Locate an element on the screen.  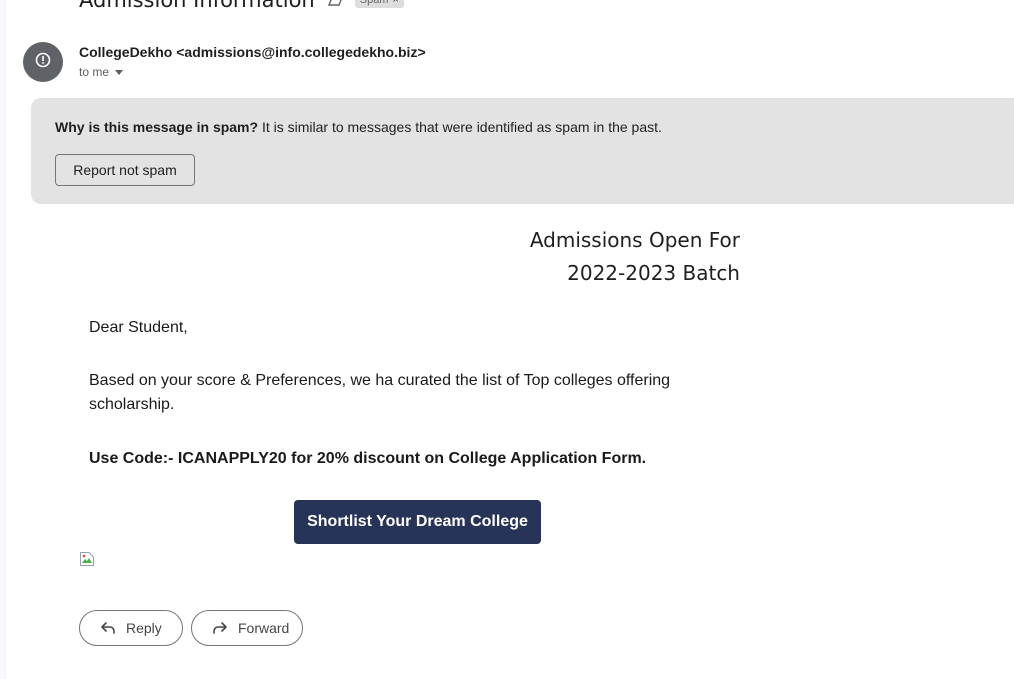
forward-button: Forward is located at coordinates (247, 628).